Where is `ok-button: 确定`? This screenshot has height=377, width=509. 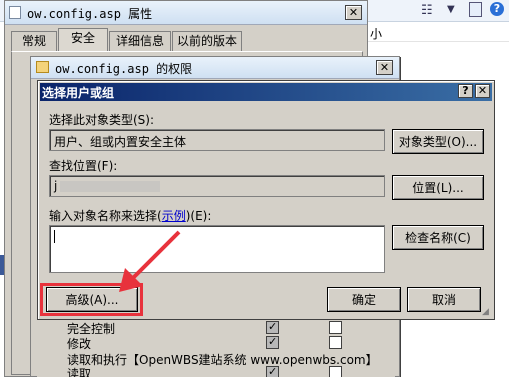 ok-button: 确定 is located at coordinates (364, 299).